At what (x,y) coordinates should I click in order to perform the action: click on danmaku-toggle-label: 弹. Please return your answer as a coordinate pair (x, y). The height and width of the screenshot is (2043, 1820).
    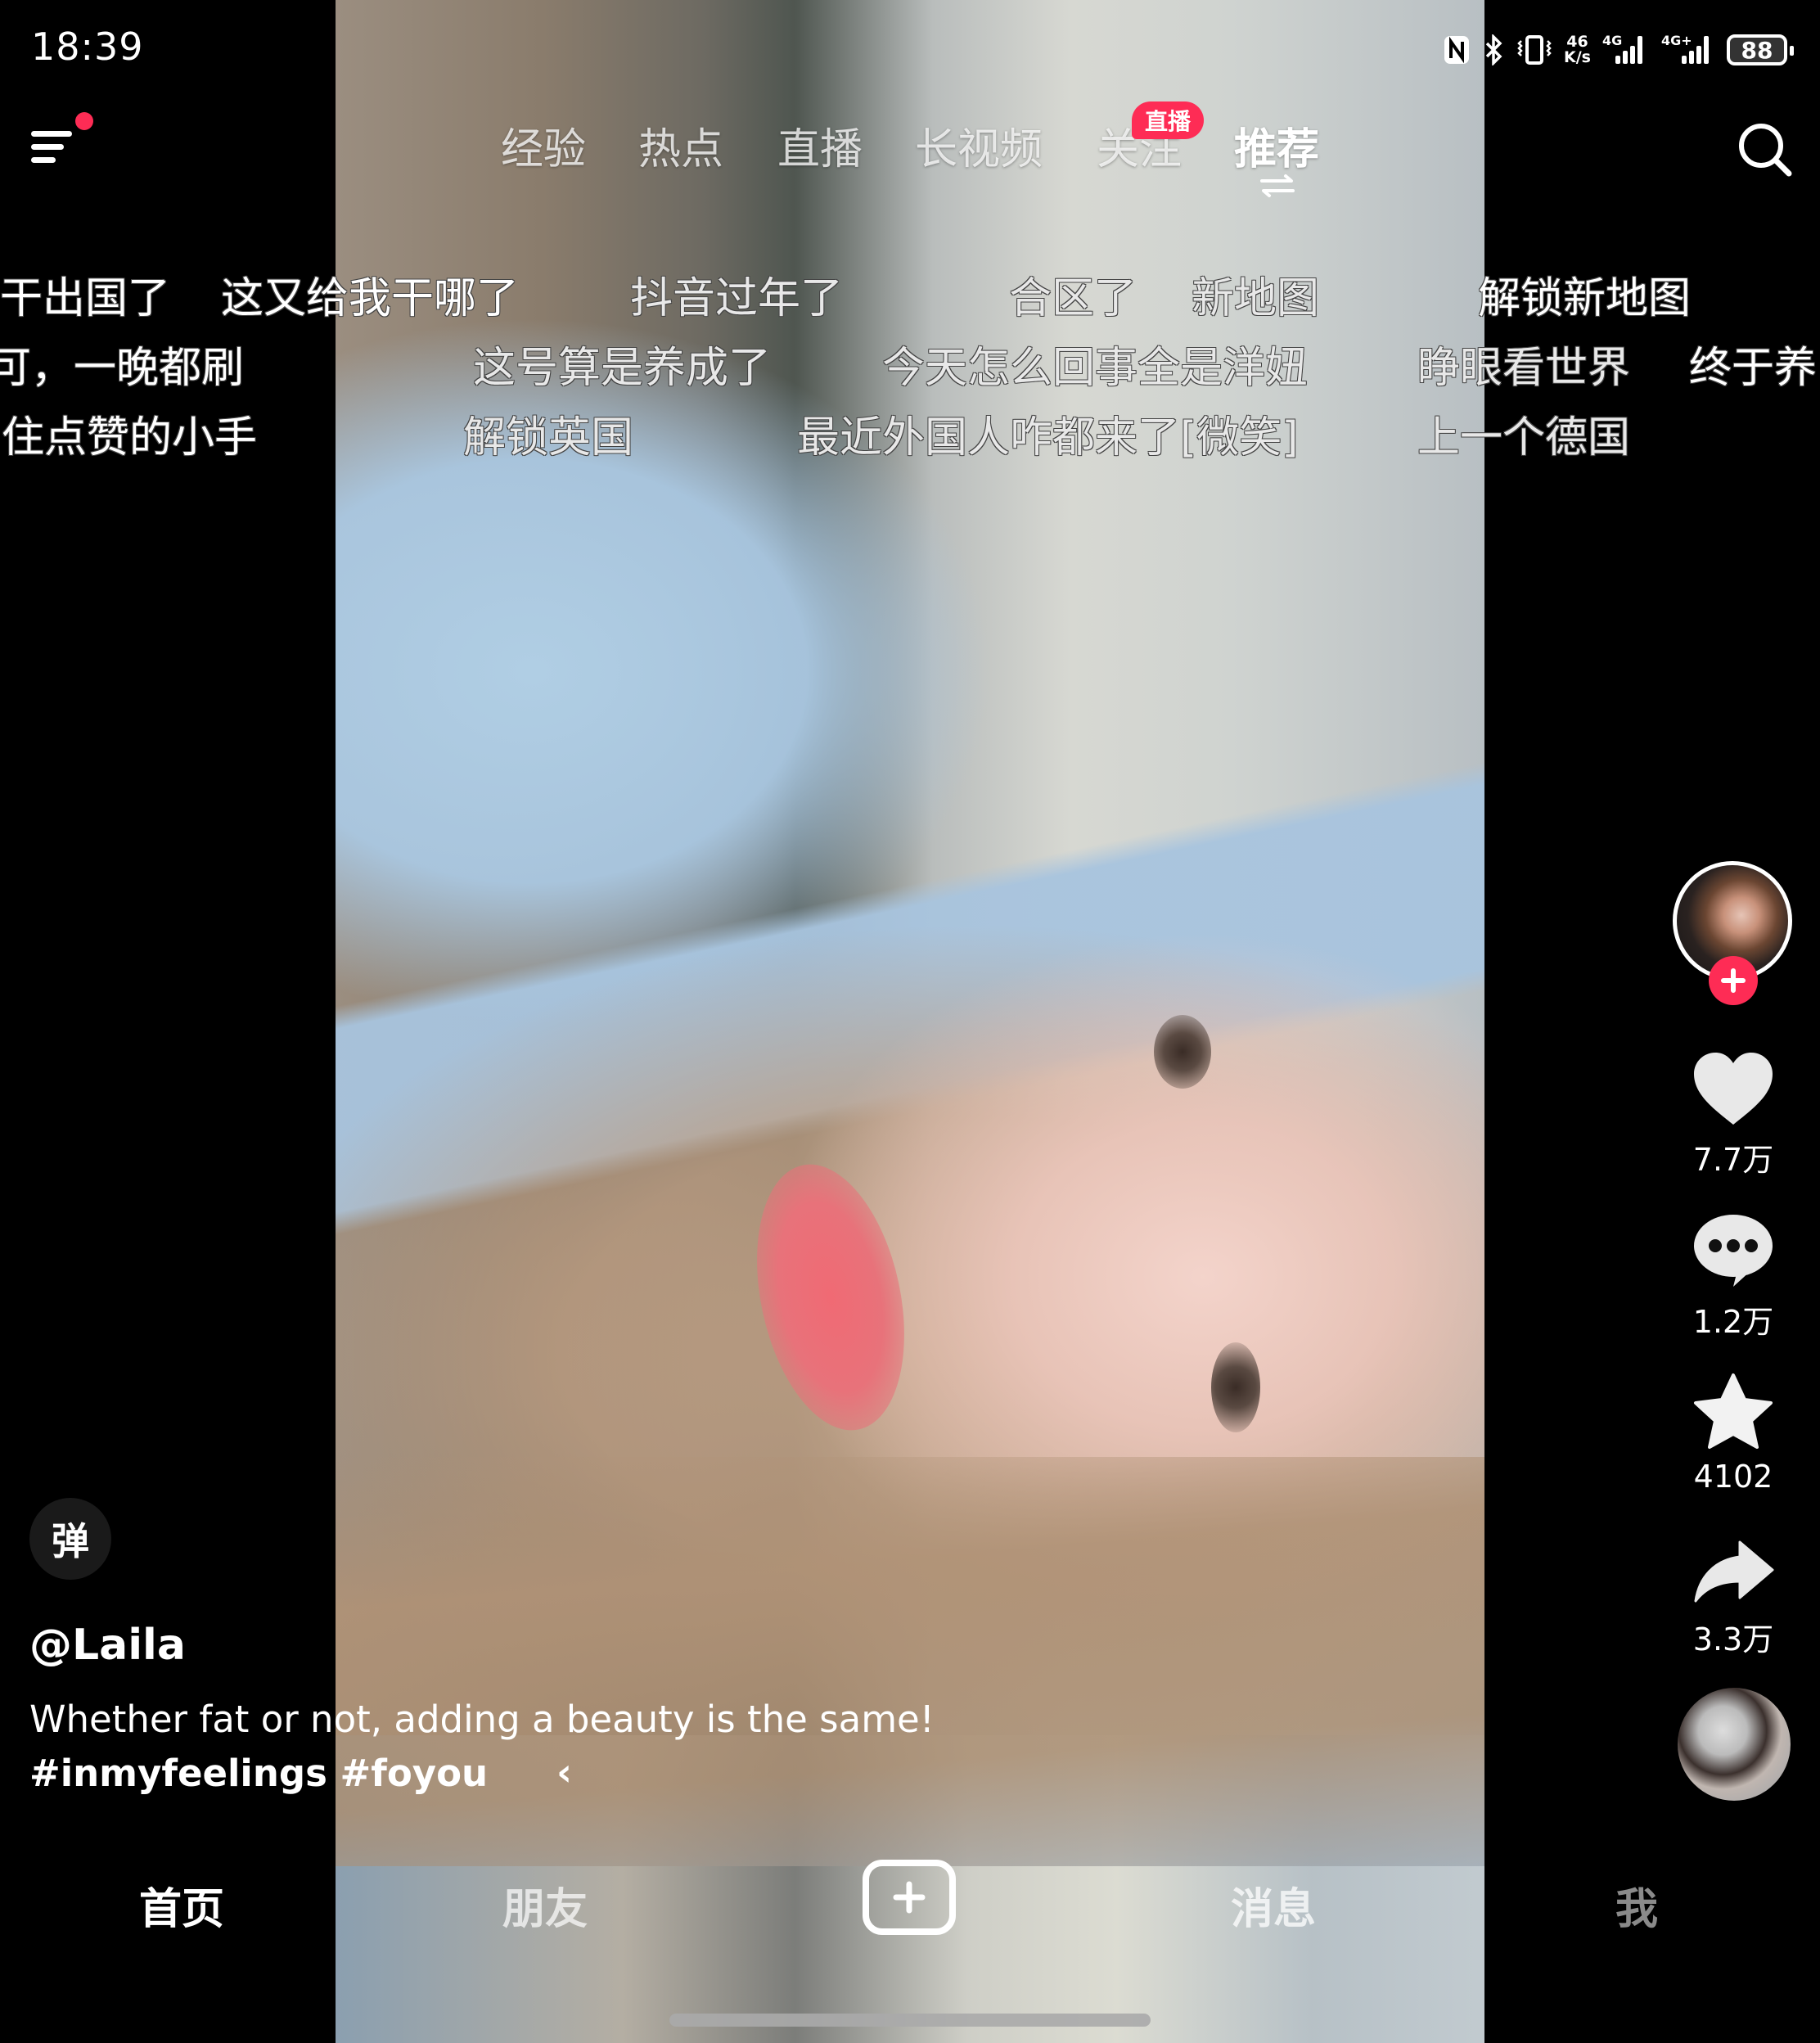
    Looking at the image, I should click on (71, 1541).